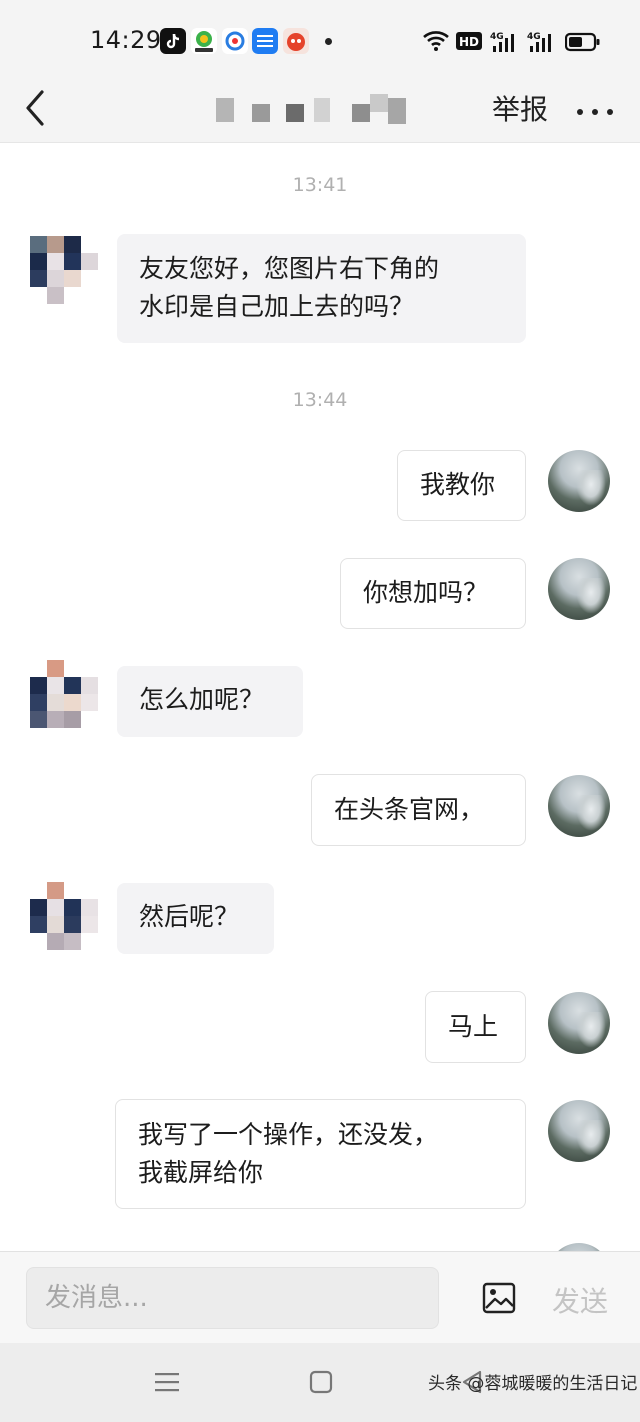  Describe the element at coordinates (436, 43) in the screenshot. I see `wifi-icon` at that location.